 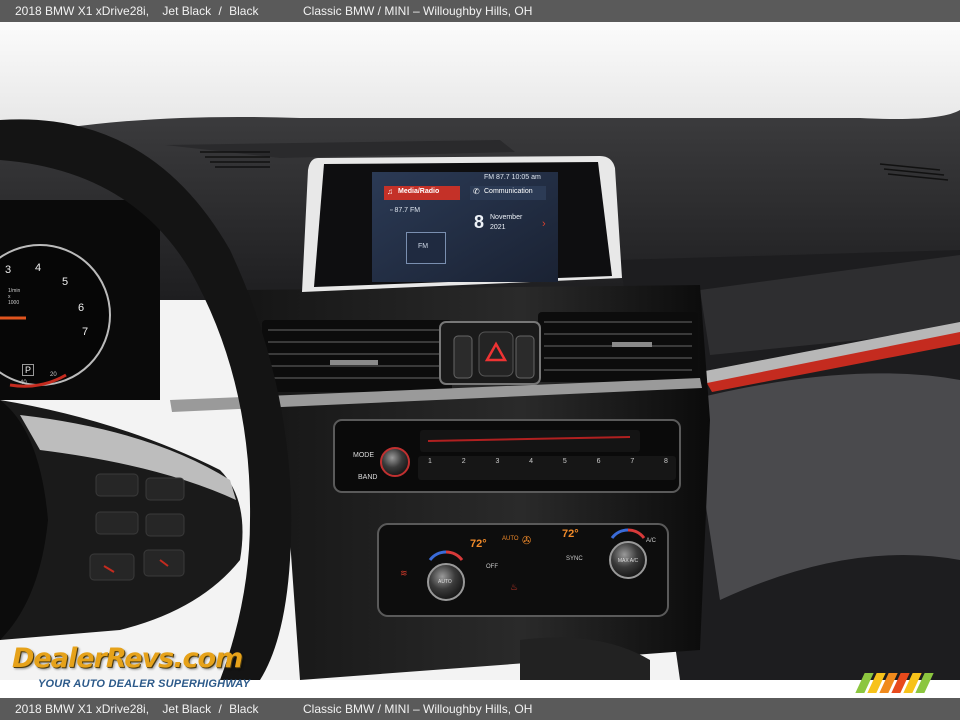 What do you see at coordinates (492, 567) in the screenshot?
I see `off-button: OFF` at bounding box center [492, 567].